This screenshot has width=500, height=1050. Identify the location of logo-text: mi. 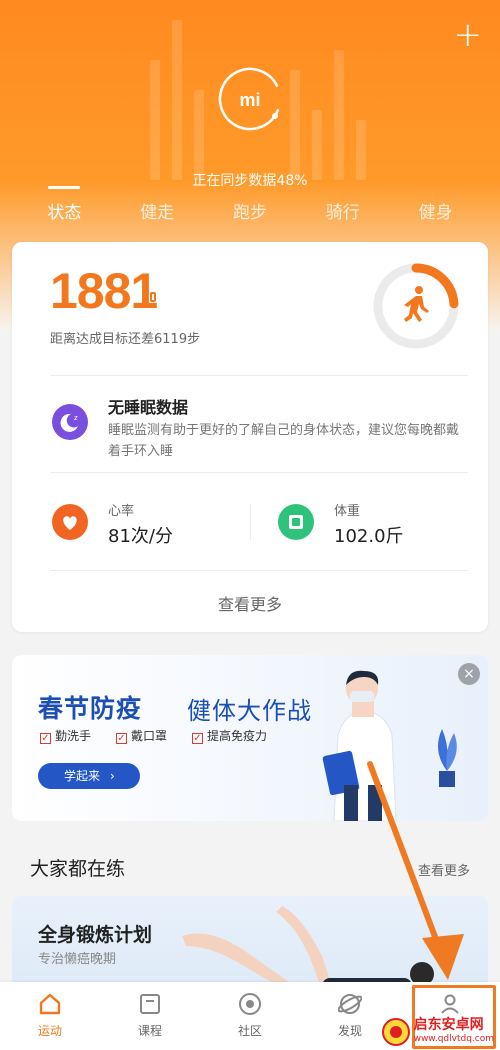
(249, 100).